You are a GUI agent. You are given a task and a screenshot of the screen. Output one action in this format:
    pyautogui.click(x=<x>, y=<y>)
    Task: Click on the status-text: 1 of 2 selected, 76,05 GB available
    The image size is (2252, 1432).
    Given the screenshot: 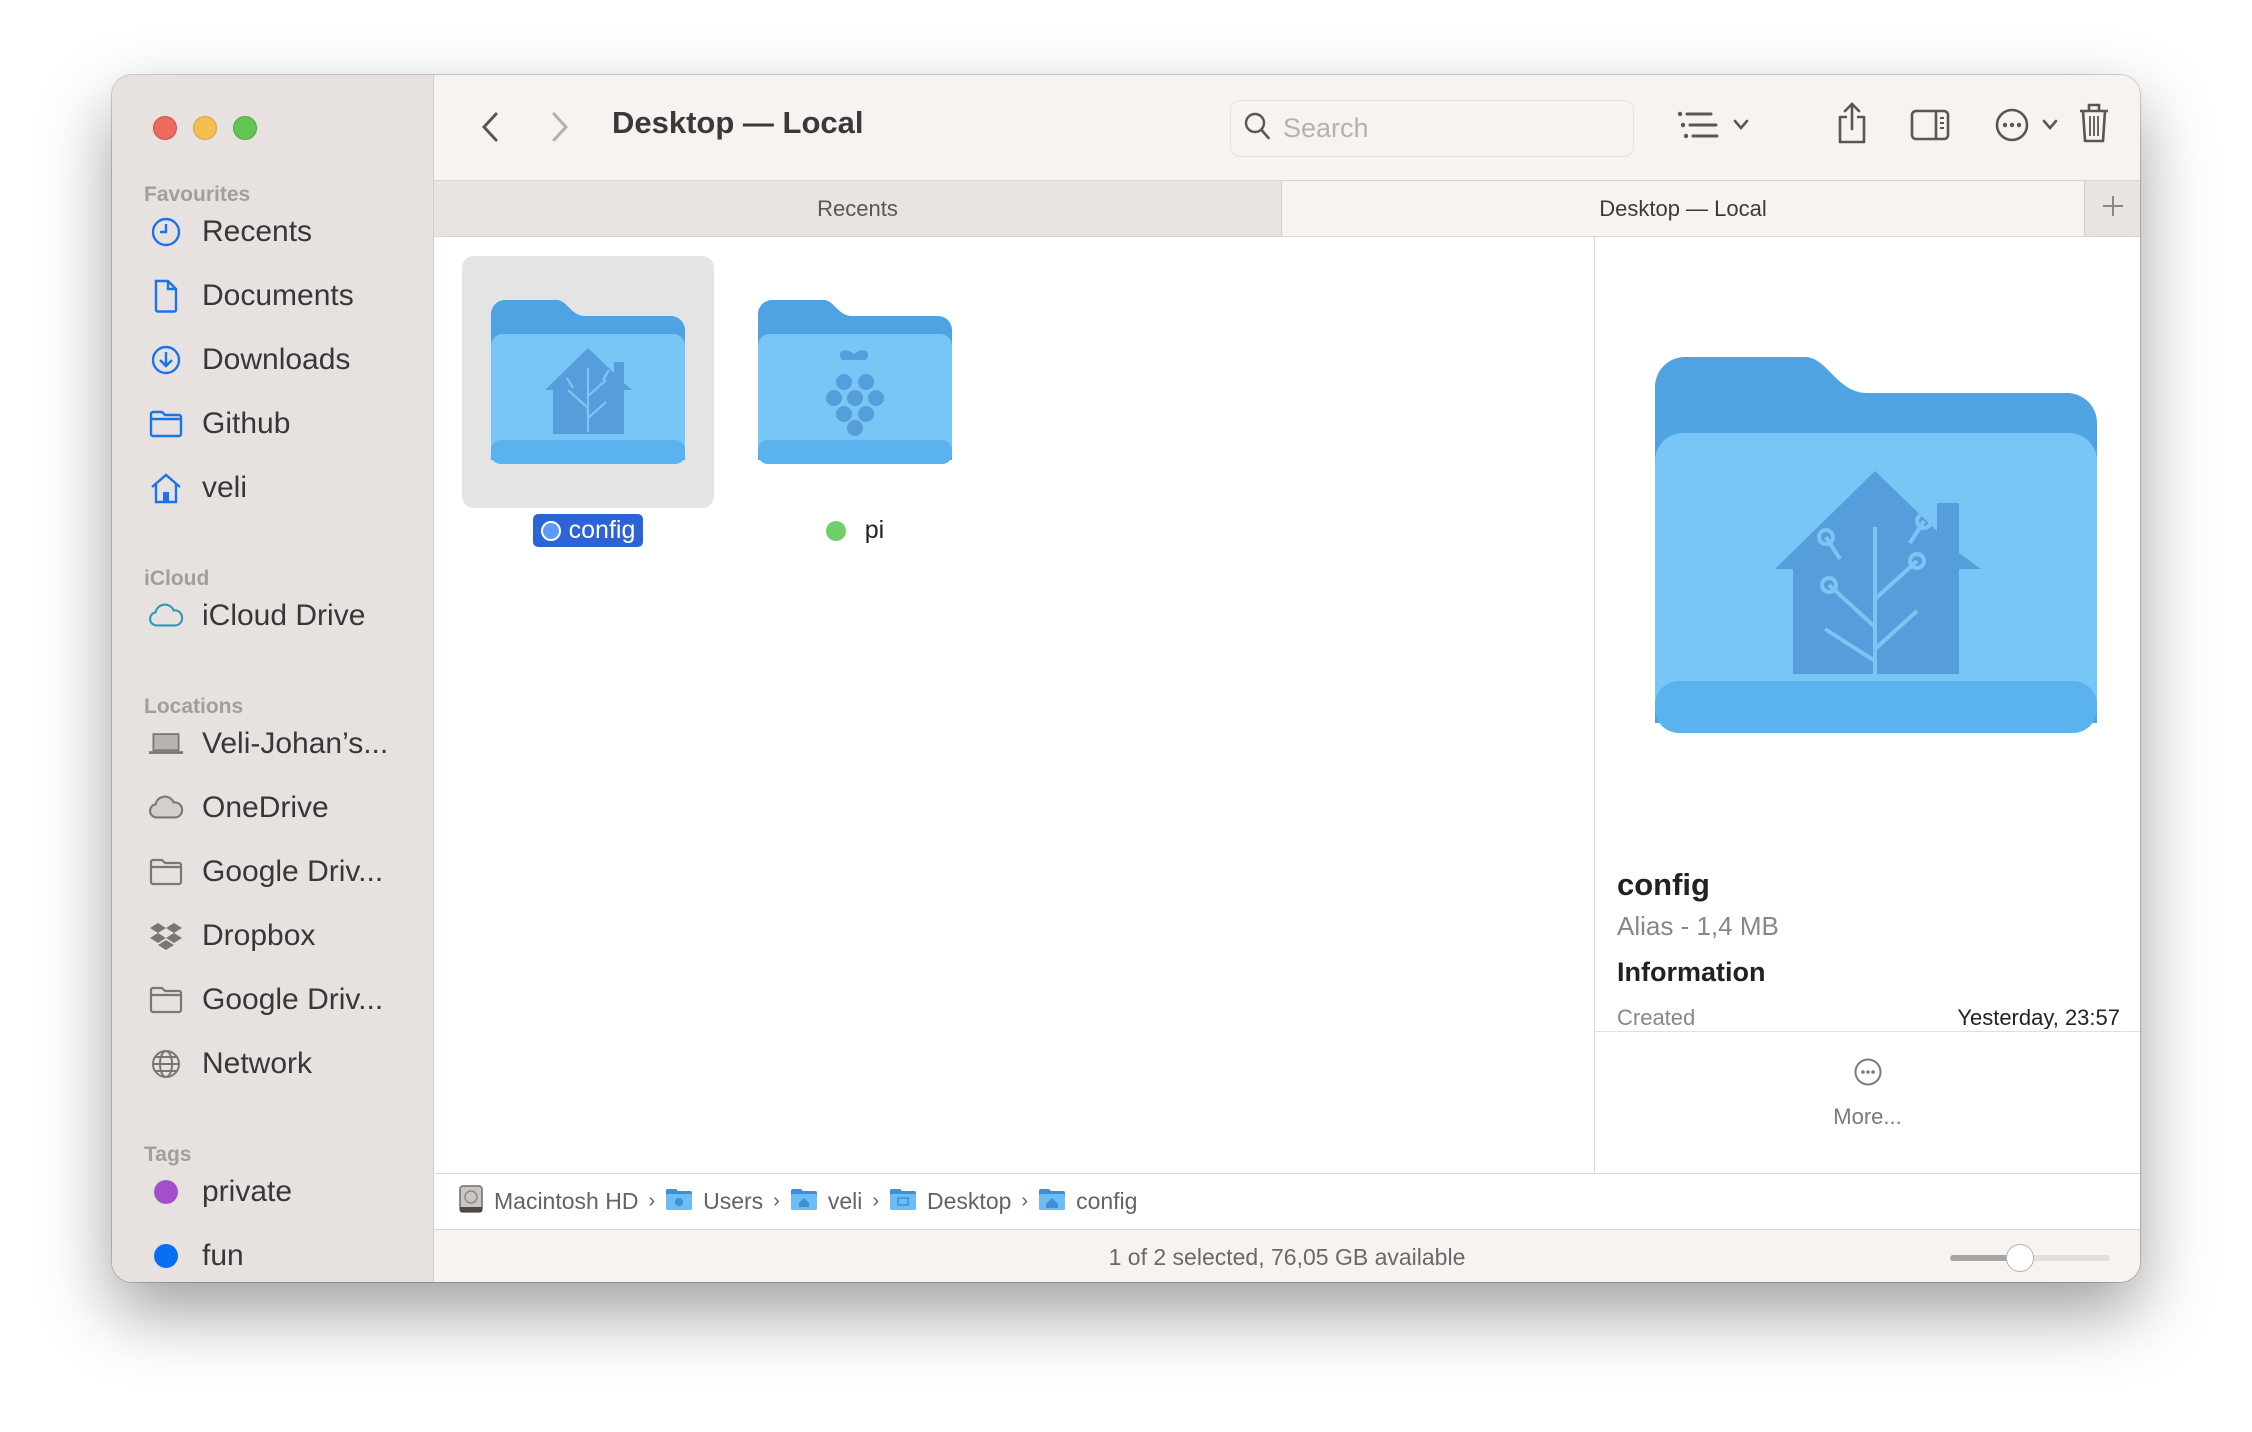 What is the action you would take?
    pyautogui.click(x=1287, y=1257)
    